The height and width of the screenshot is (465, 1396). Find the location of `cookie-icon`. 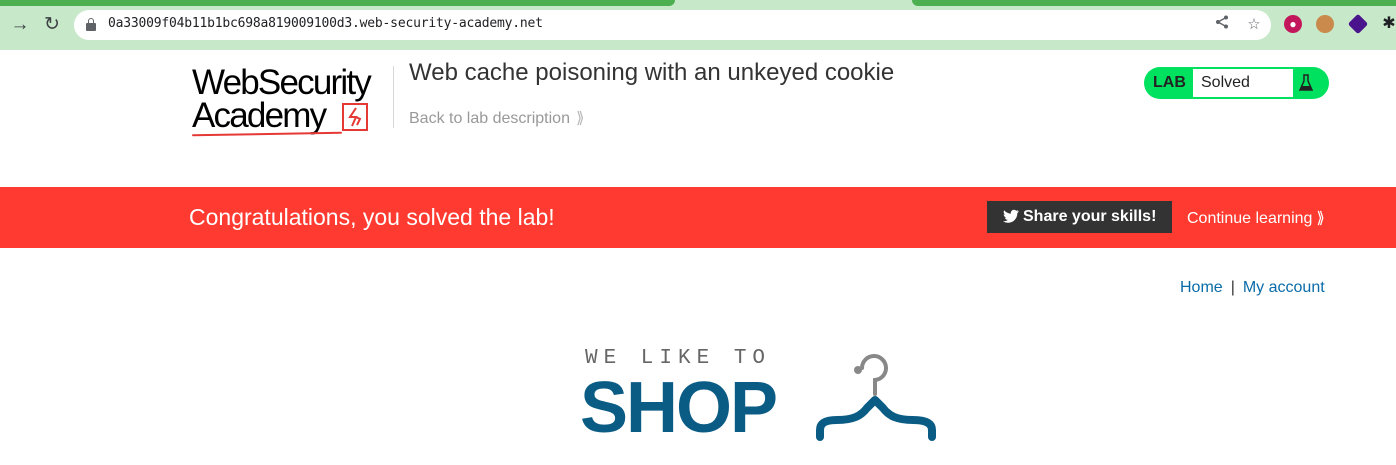

cookie-icon is located at coordinates (1325, 24).